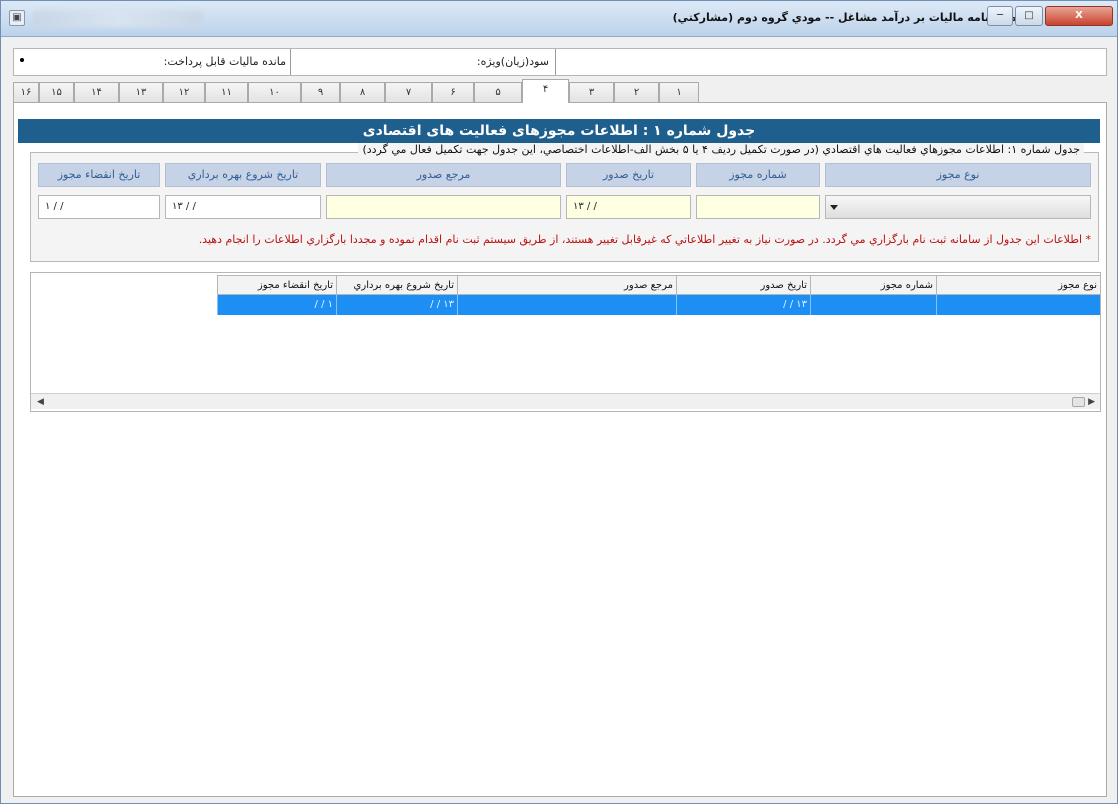 This screenshot has height=804, width=1118. Describe the element at coordinates (118, 19) in the screenshot. I see `blurred-title-area` at that location.